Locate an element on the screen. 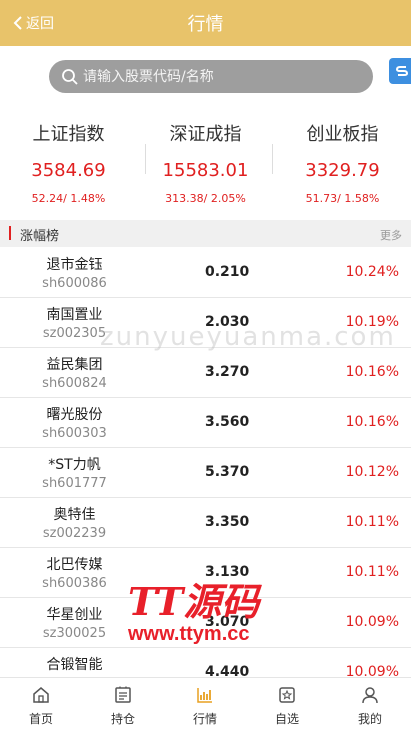 Image resolution: width=411 pixels, height=733 pixels. profile-icon is located at coordinates (370, 695).